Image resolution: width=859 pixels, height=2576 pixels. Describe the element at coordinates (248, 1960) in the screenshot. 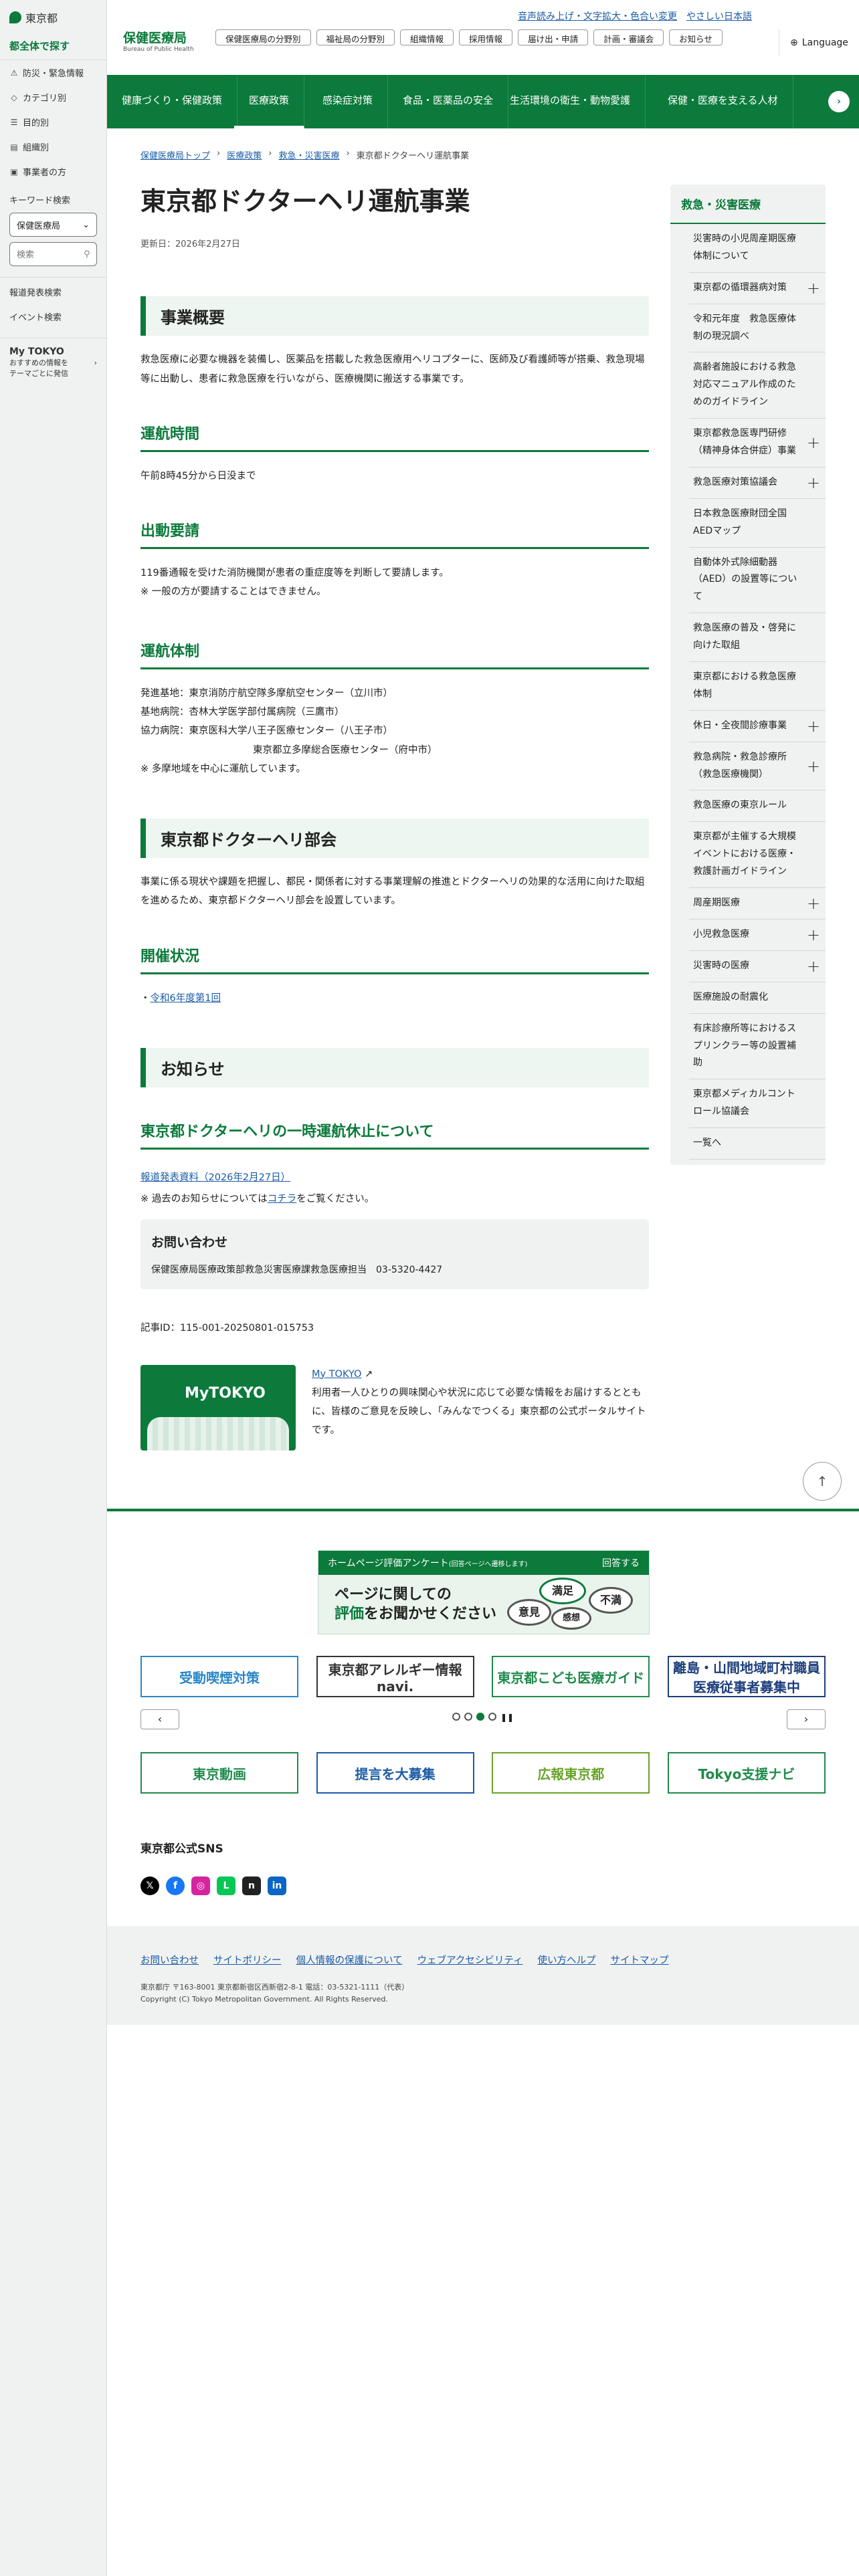

I see `footer-link: サイトポリシー` at that location.